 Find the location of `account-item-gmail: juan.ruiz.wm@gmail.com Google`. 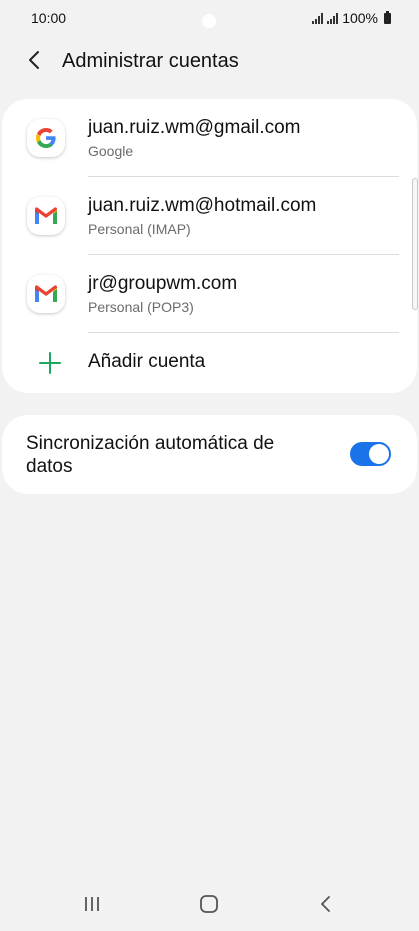

account-item-gmail: juan.ruiz.wm@gmail.com Google is located at coordinates (209, 138).